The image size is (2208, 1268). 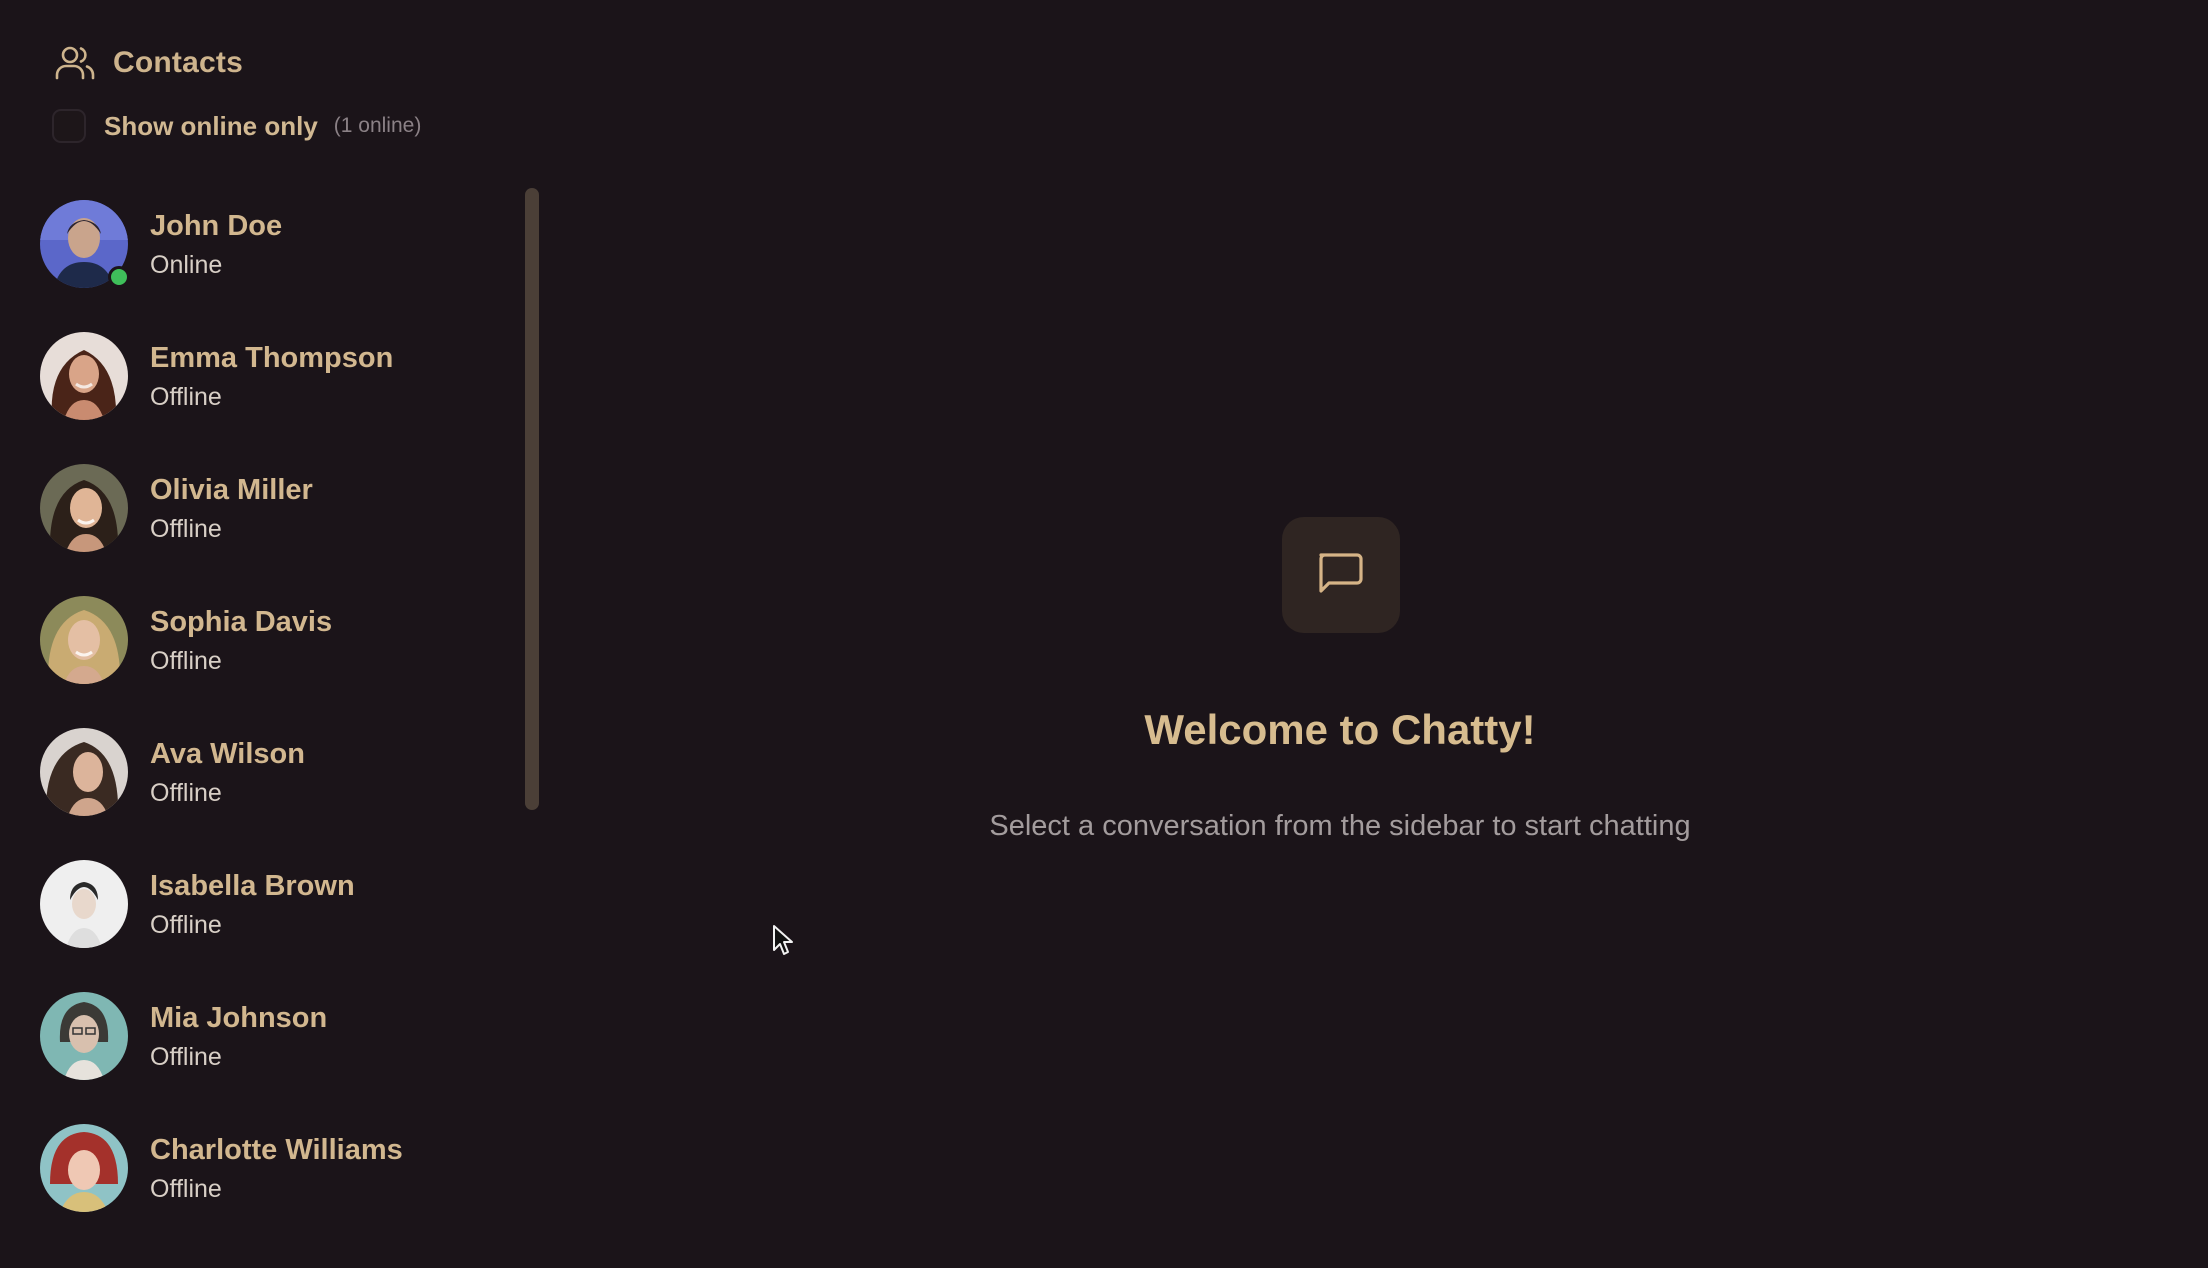 What do you see at coordinates (227, 772) in the screenshot?
I see `contact-text: Ava Wilson Offline` at bounding box center [227, 772].